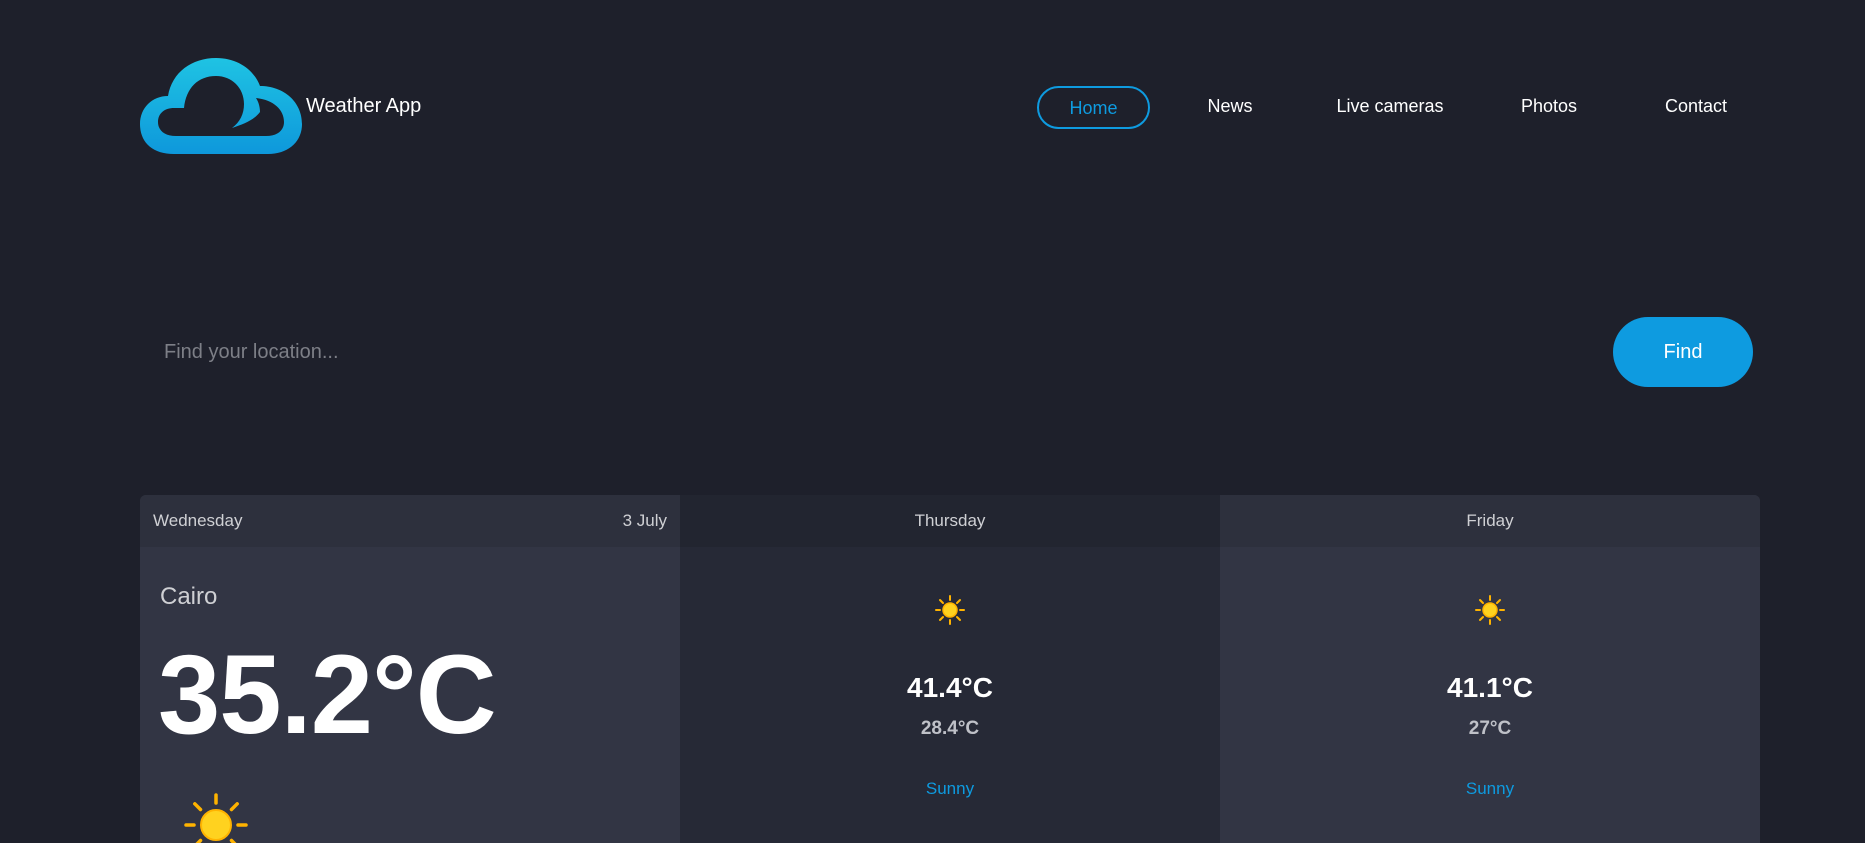  What do you see at coordinates (327, 694) in the screenshot?
I see `current-temperature: 35.2°C` at bounding box center [327, 694].